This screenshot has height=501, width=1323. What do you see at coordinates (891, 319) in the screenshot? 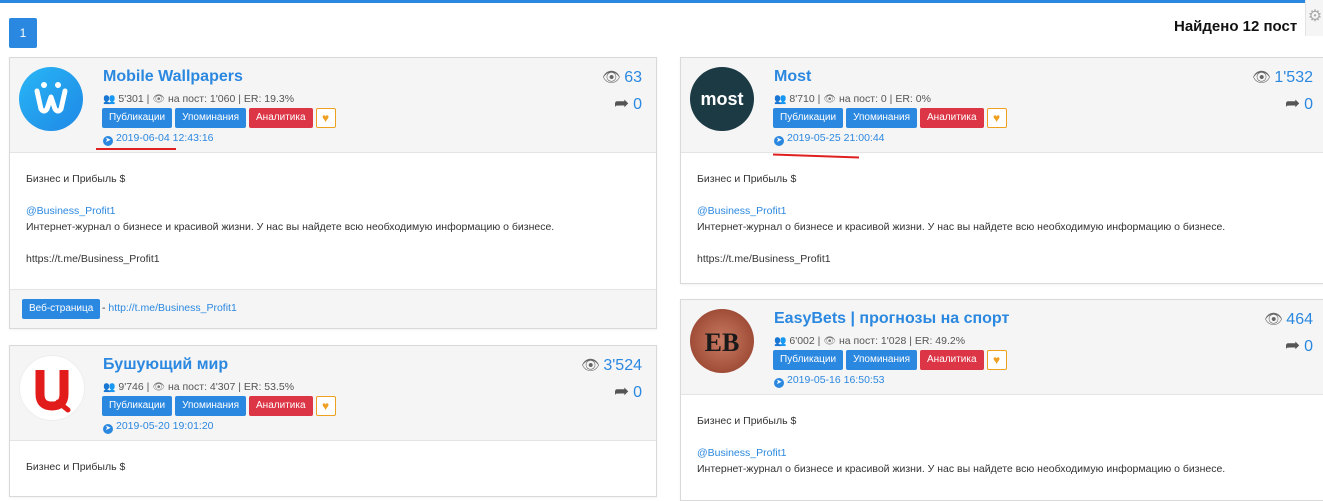
I see `channel-name: EasyBets | прогнозы на спорт` at bounding box center [891, 319].